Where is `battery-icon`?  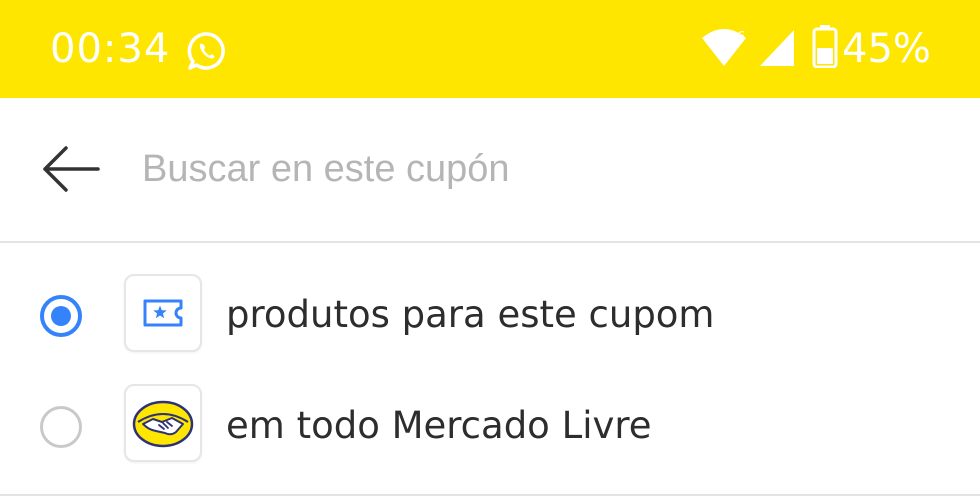 battery-icon is located at coordinates (825, 46).